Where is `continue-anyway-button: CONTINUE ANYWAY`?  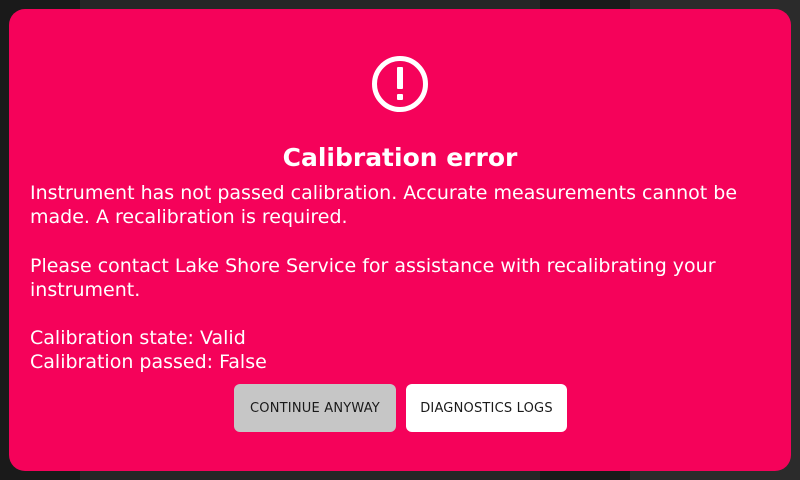 continue-anyway-button: CONTINUE ANYWAY is located at coordinates (315, 408).